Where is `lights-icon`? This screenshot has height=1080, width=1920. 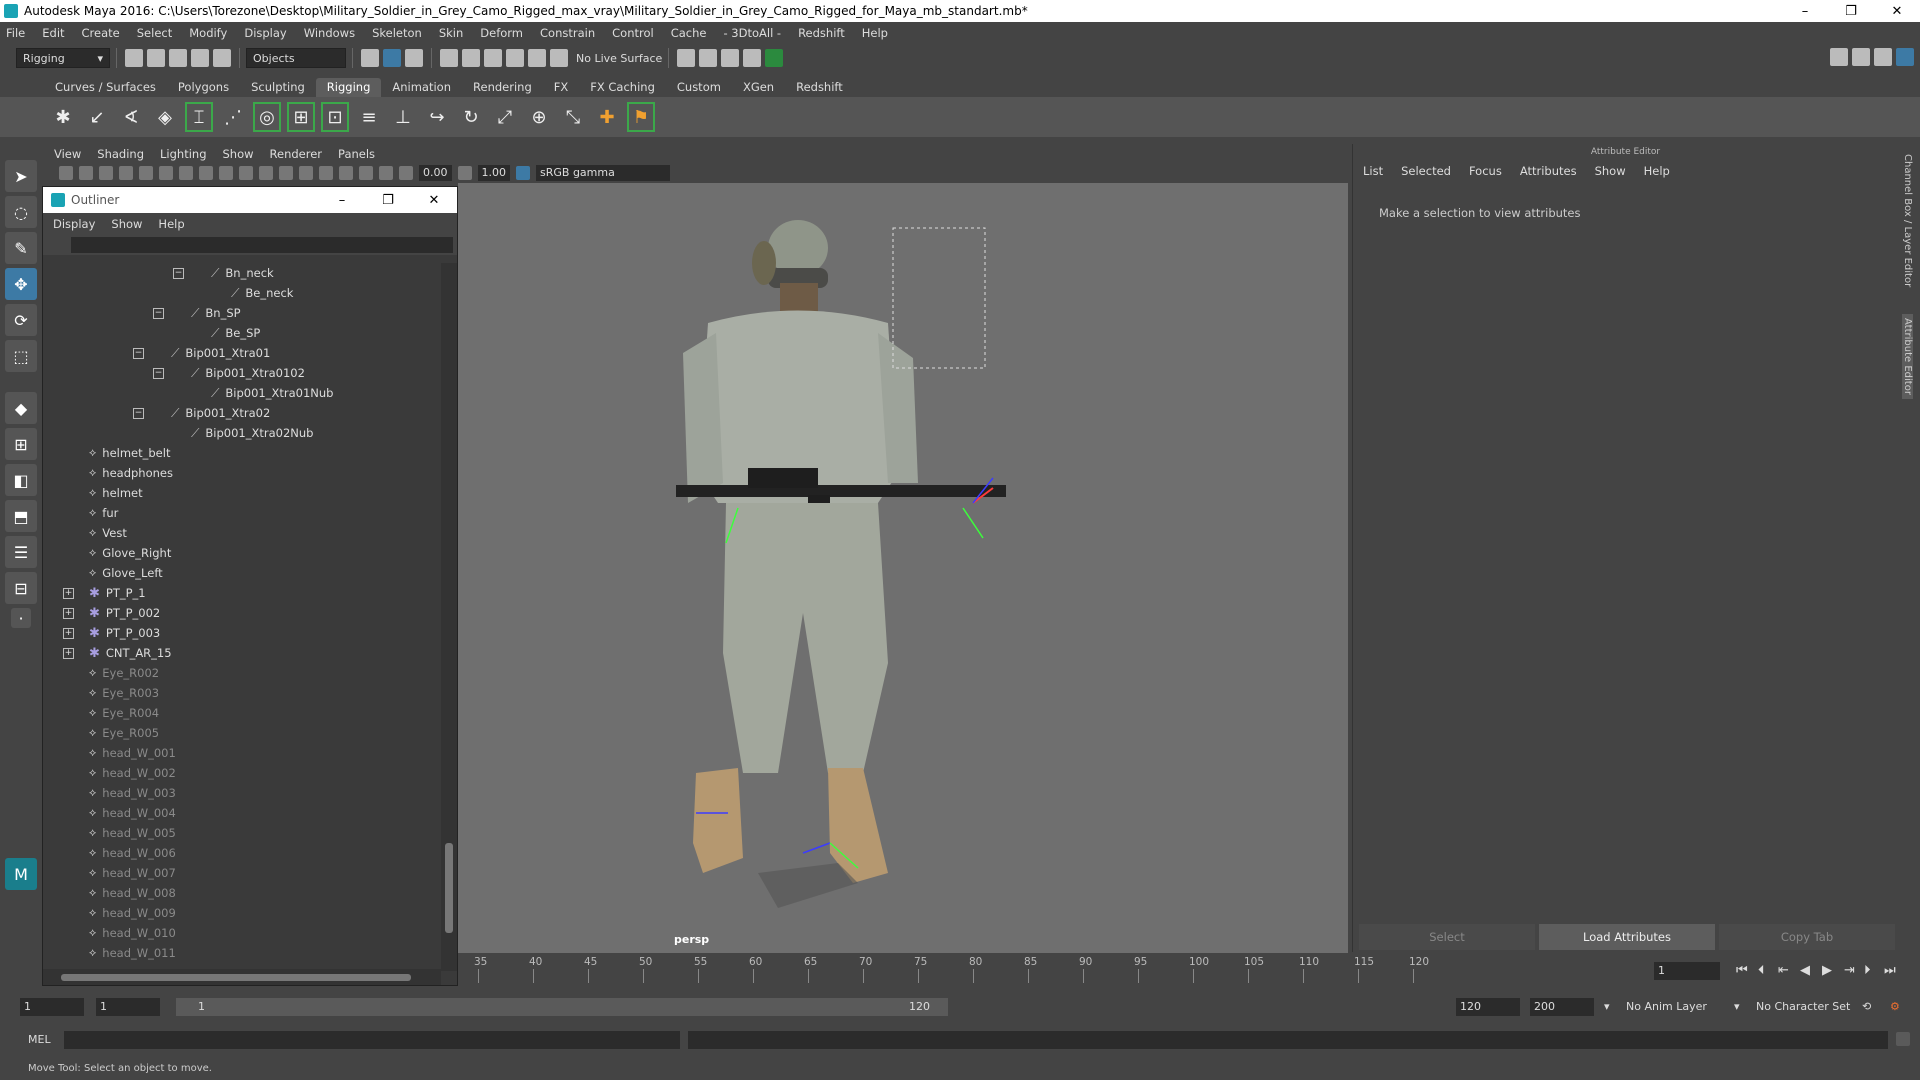 lights-icon is located at coordinates (326, 173).